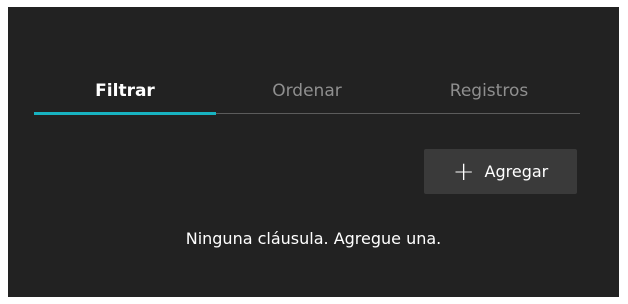 The image size is (628, 304). I want to click on add-clause-button: + Agregar, so click(500, 171).